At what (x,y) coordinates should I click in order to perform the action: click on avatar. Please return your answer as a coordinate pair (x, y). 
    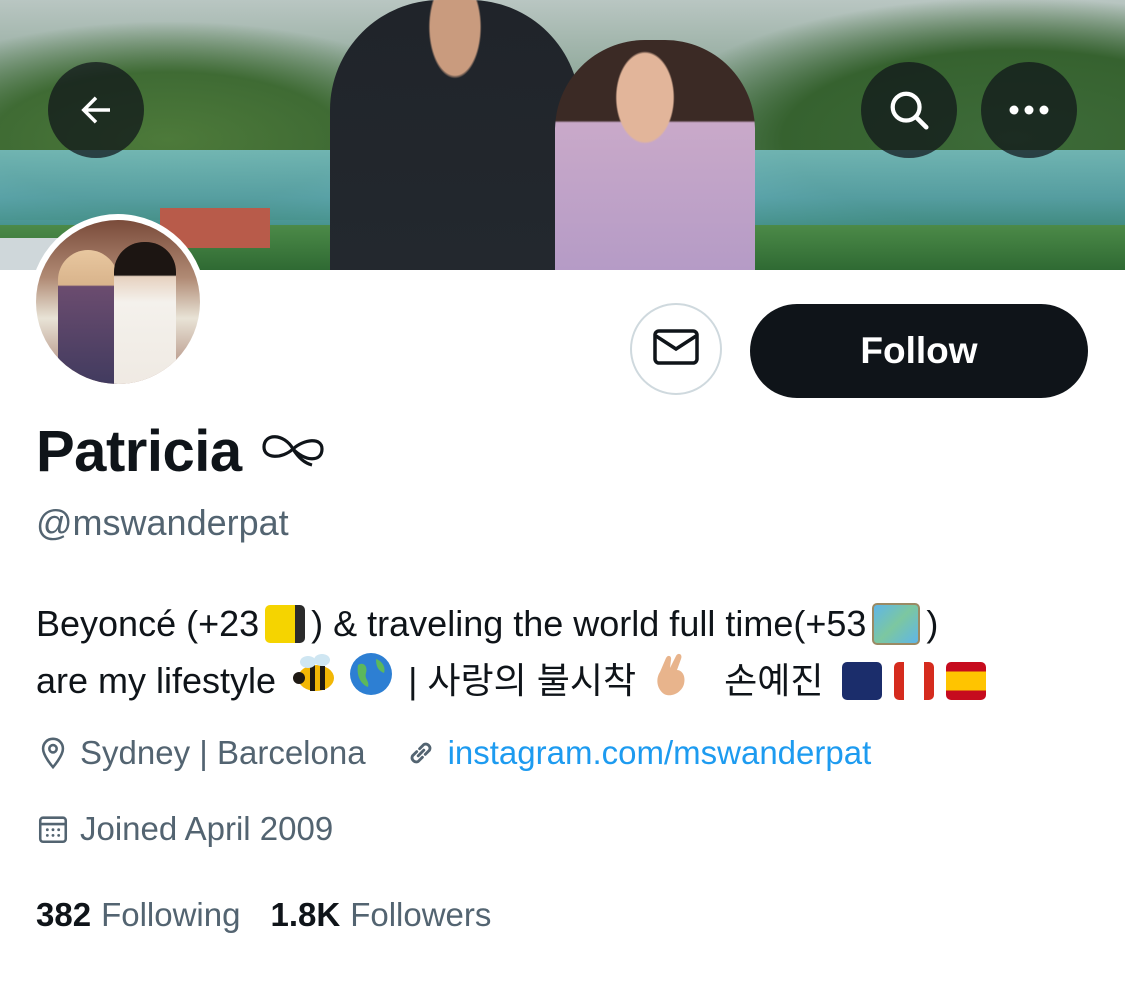
    Looking at the image, I should click on (118, 302).